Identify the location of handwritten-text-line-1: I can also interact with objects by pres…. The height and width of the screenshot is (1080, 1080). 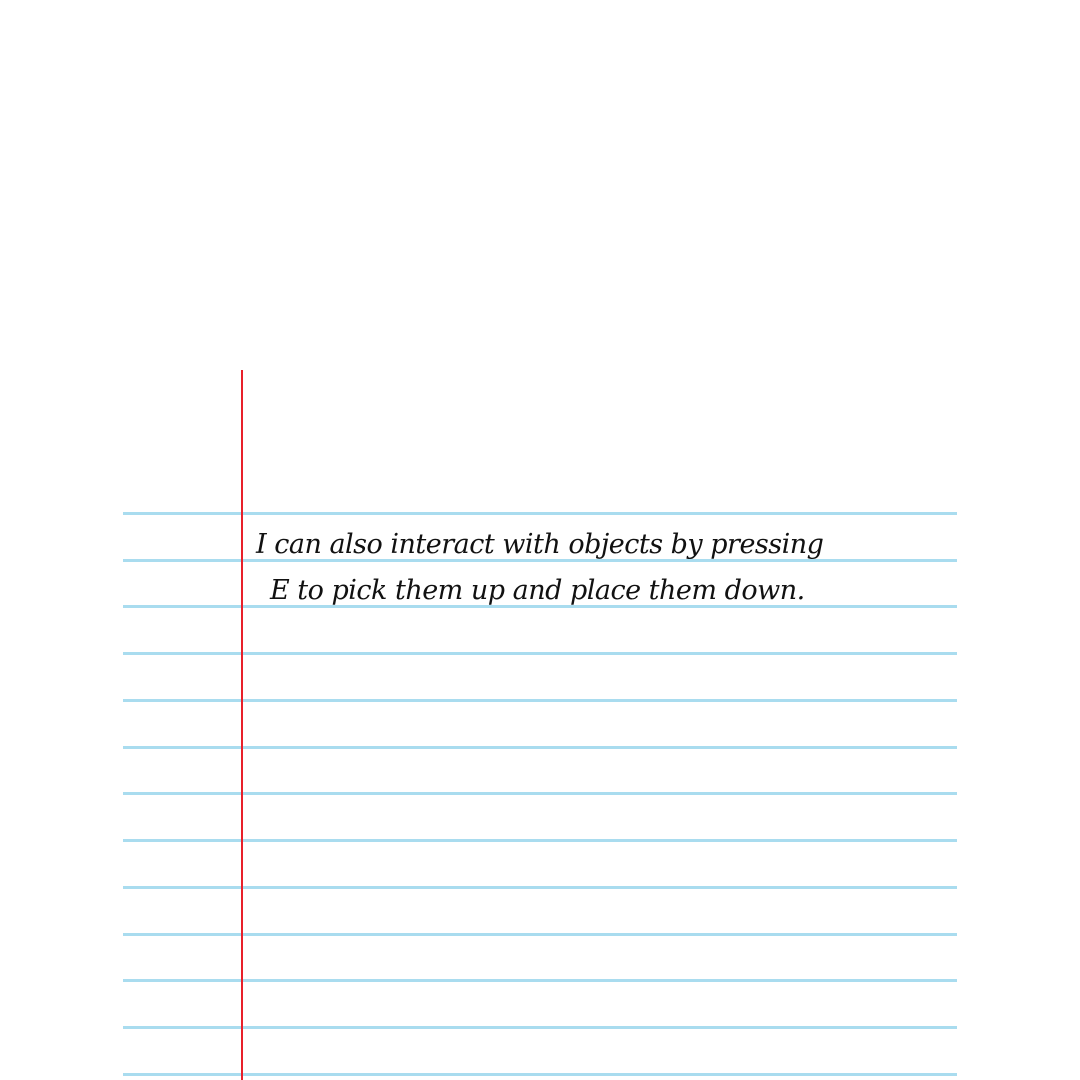
(540, 544).